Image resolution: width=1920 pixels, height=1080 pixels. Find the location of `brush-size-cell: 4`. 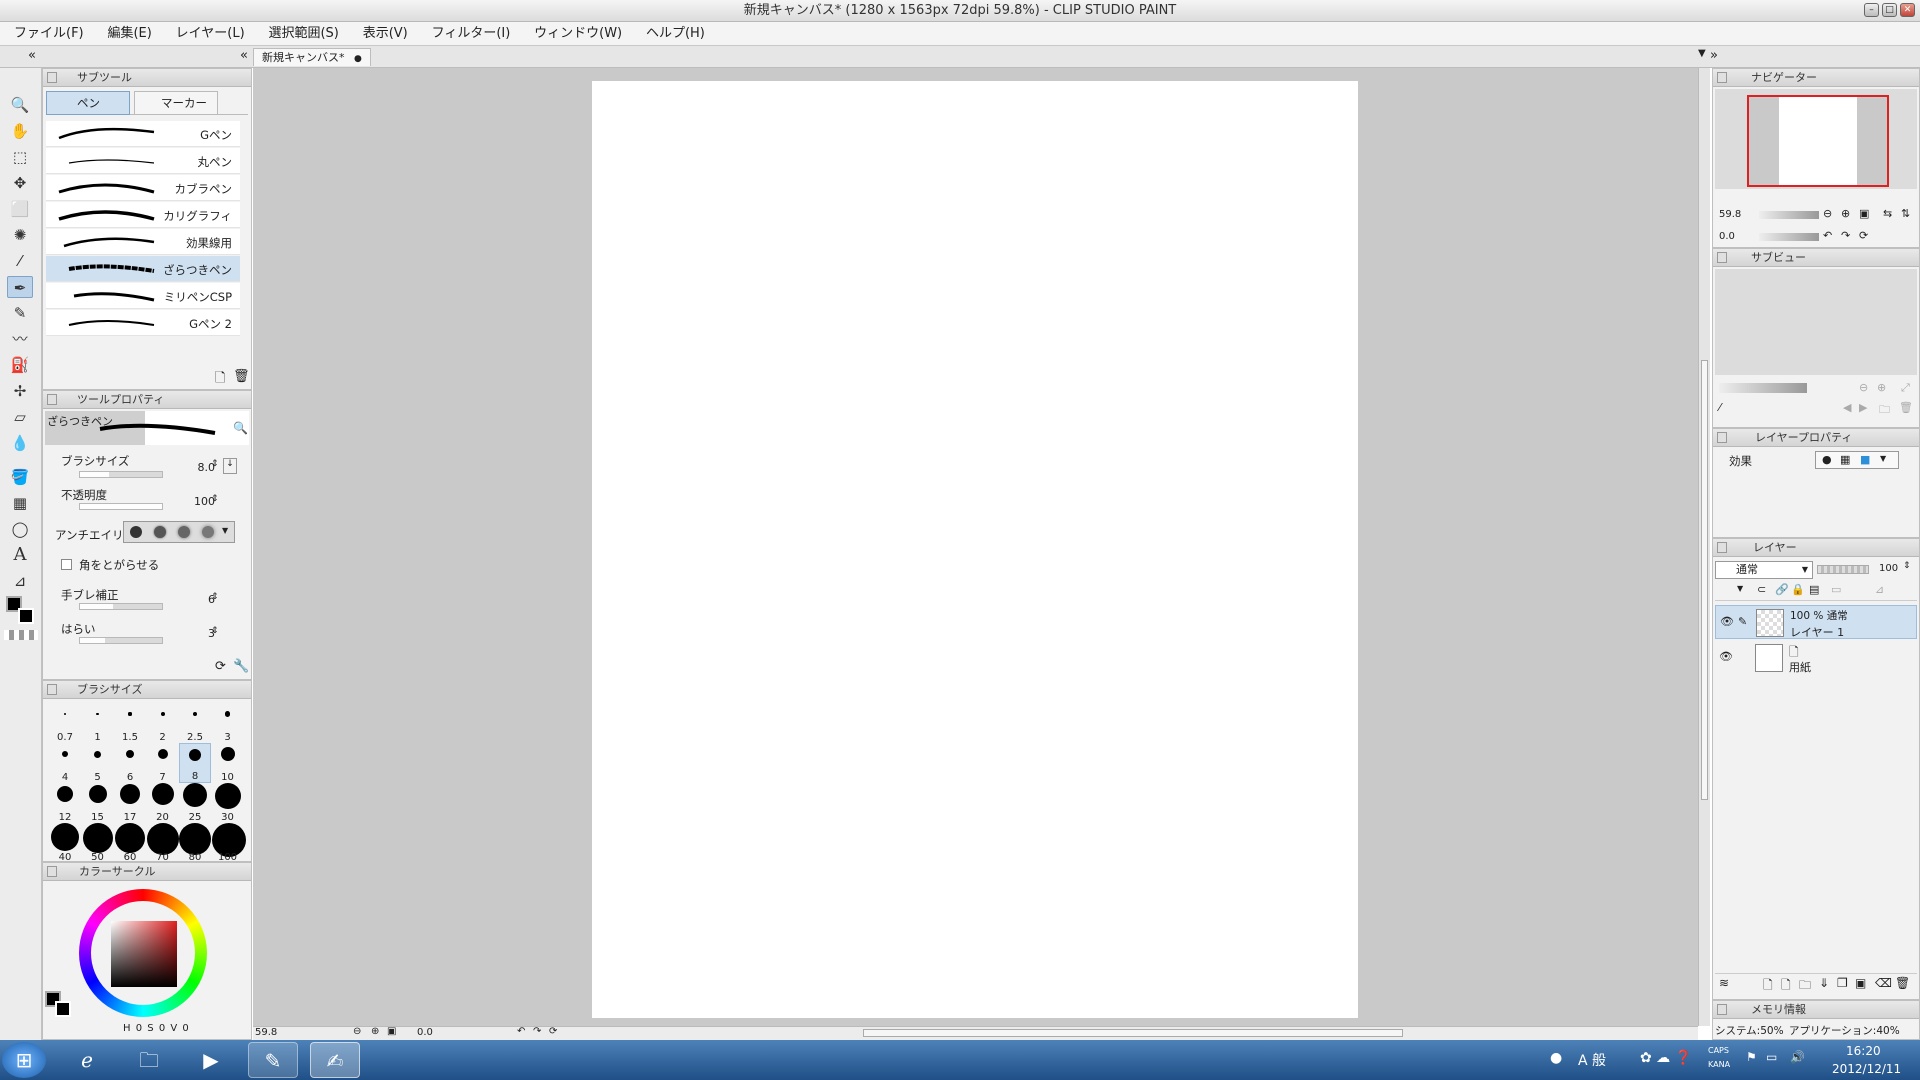

brush-size-cell: 4 is located at coordinates (65, 763).